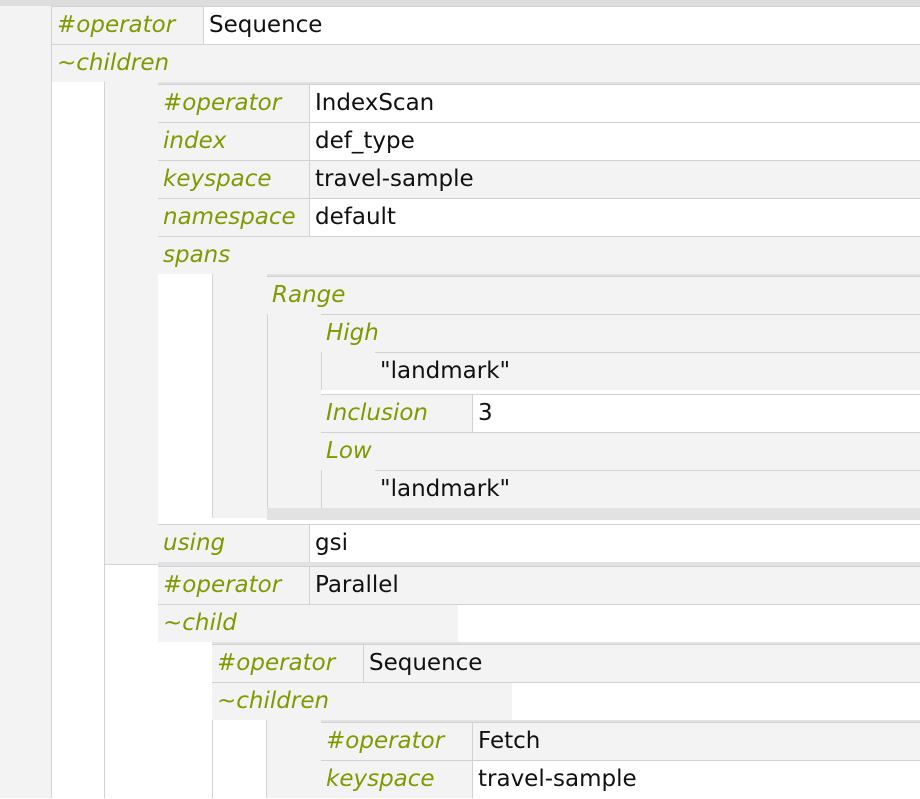  I want to click on fetch-indent, so click(293, 759).